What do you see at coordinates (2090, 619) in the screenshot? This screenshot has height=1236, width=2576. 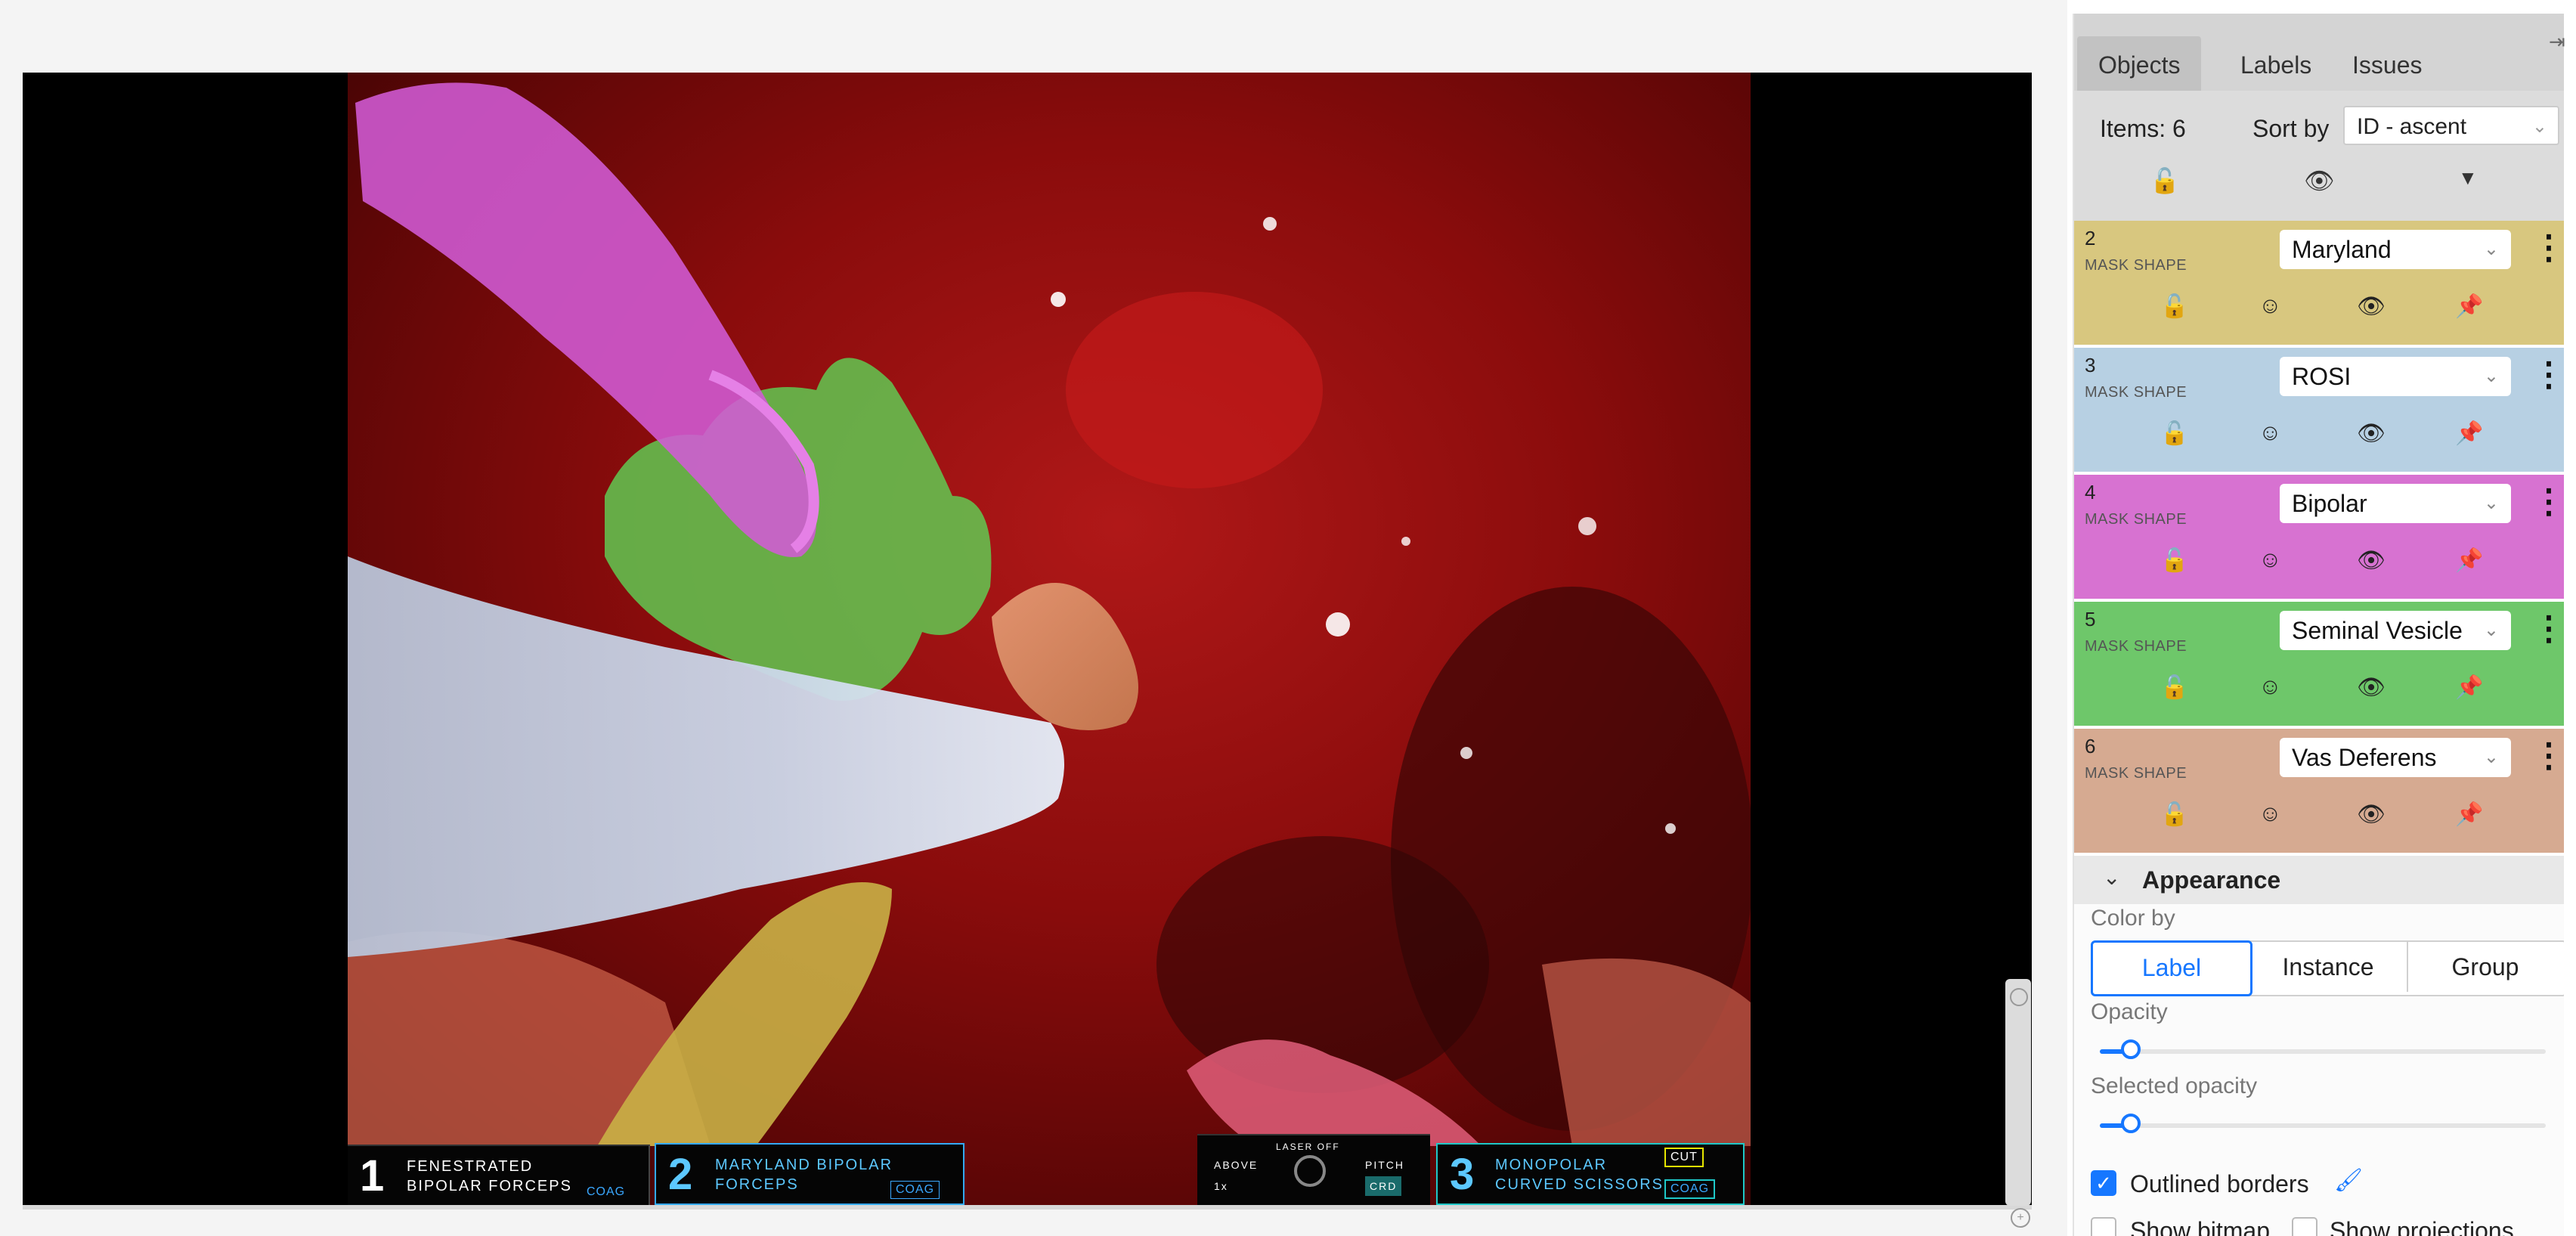 I see `object-id: 5` at bounding box center [2090, 619].